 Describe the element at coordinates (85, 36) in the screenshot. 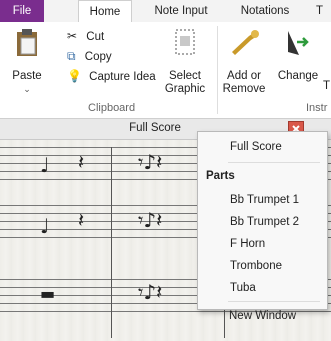

I see `cut-button: ✂ Cut` at that location.